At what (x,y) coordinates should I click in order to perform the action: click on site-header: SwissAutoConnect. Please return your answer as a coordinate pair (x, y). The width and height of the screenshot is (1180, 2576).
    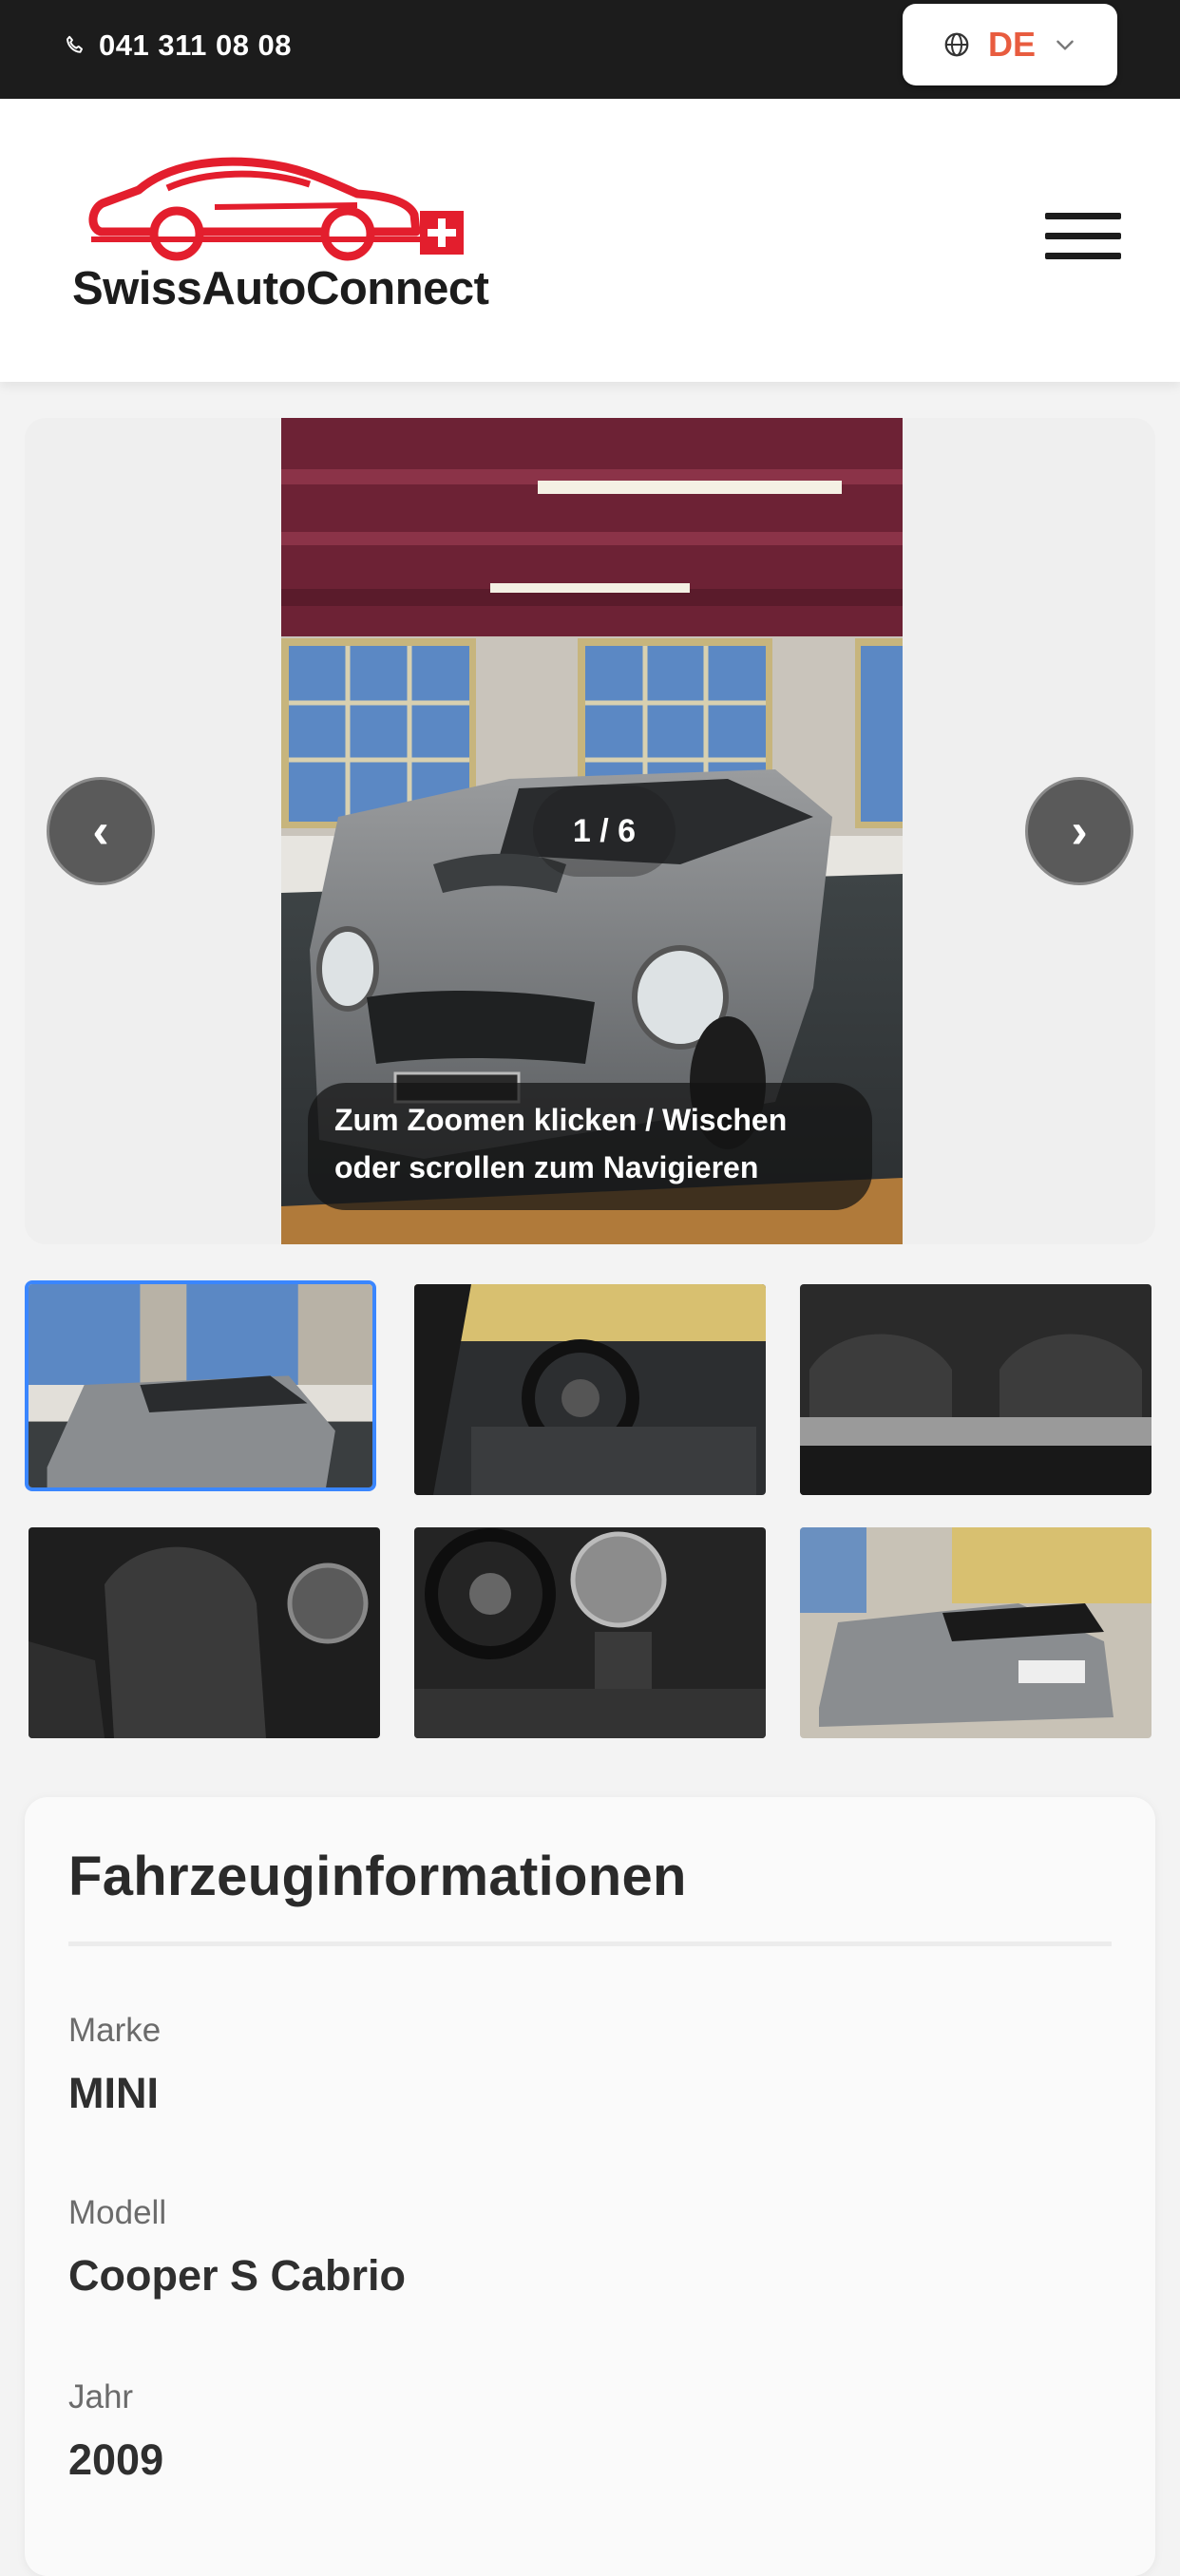
    Looking at the image, I should click on (590, 240).